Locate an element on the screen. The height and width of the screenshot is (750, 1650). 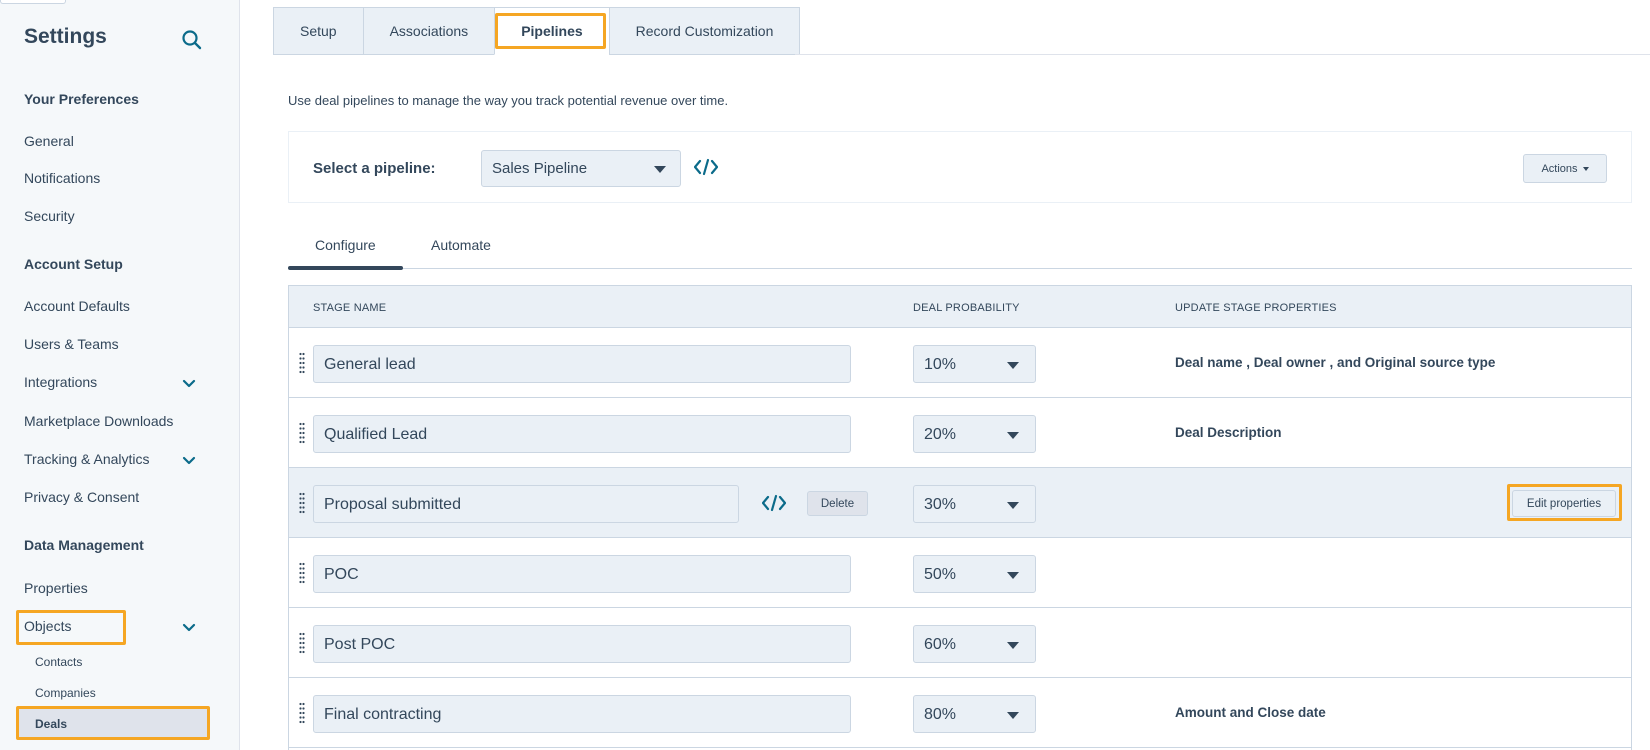
table-row: POC 50% is located at coordinates (960, 573).